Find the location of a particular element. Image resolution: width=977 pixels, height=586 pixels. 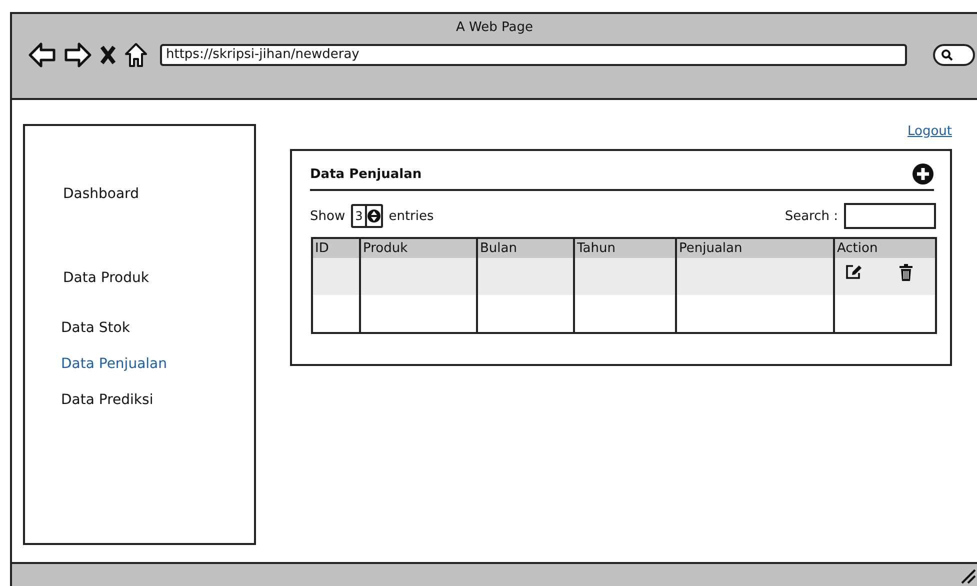

add-icon is located at coordinates (923, 174).